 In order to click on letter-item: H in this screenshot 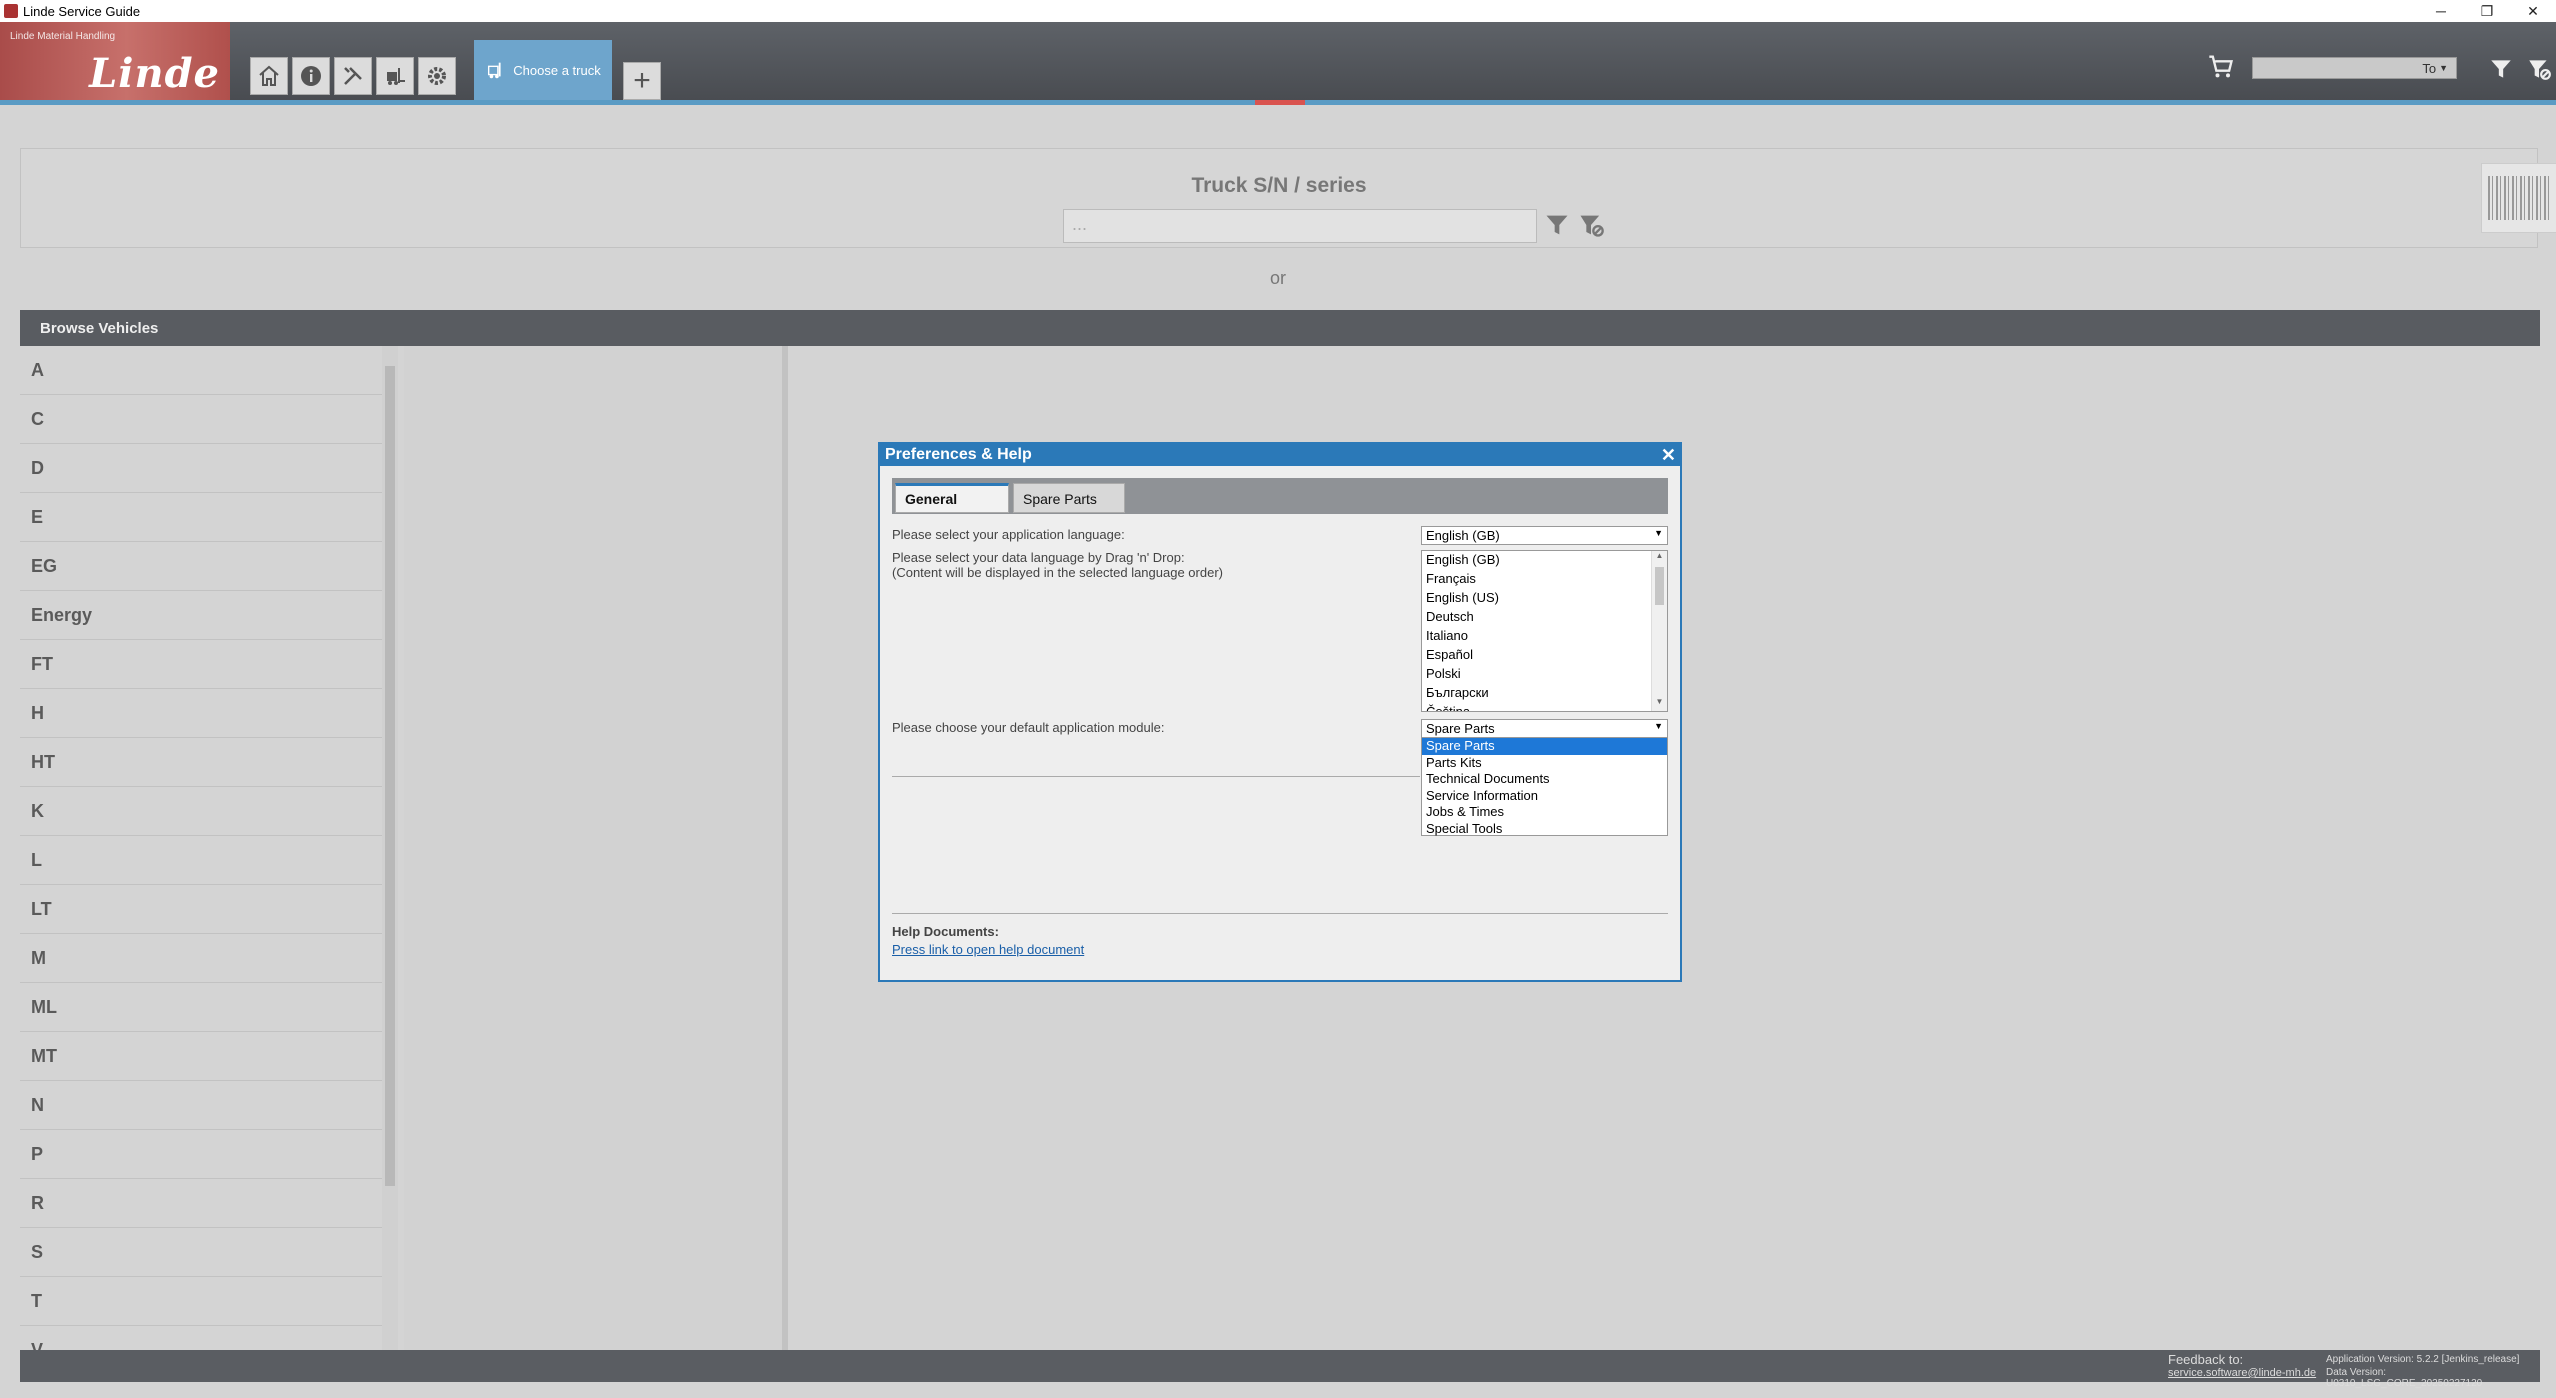, I will do `click(201, 713)`.